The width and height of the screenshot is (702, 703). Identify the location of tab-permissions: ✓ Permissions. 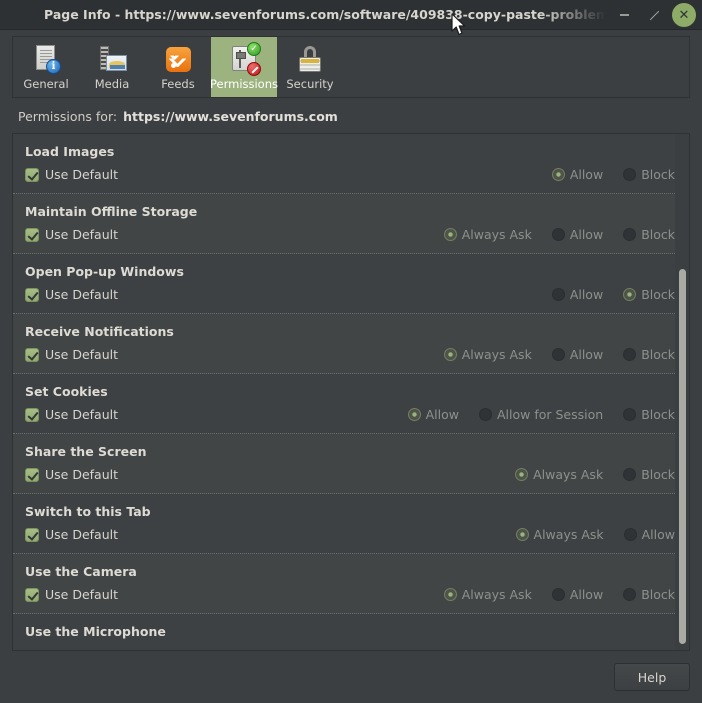
(244, 67).